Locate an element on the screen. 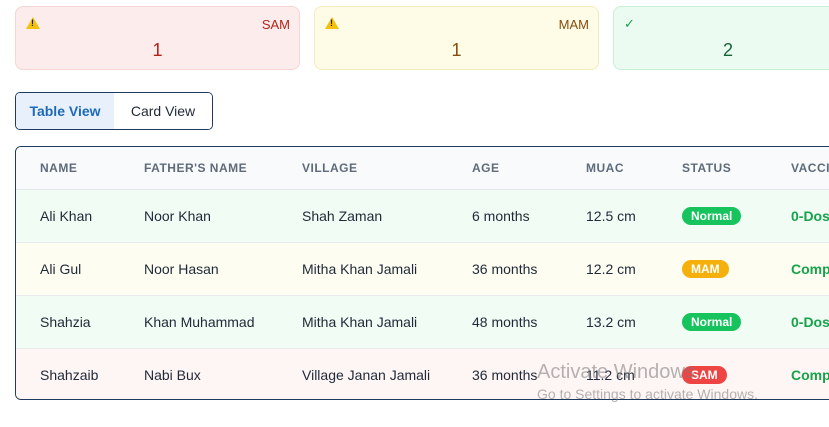  cell-status: SAM is located at coordinates (712, 373).